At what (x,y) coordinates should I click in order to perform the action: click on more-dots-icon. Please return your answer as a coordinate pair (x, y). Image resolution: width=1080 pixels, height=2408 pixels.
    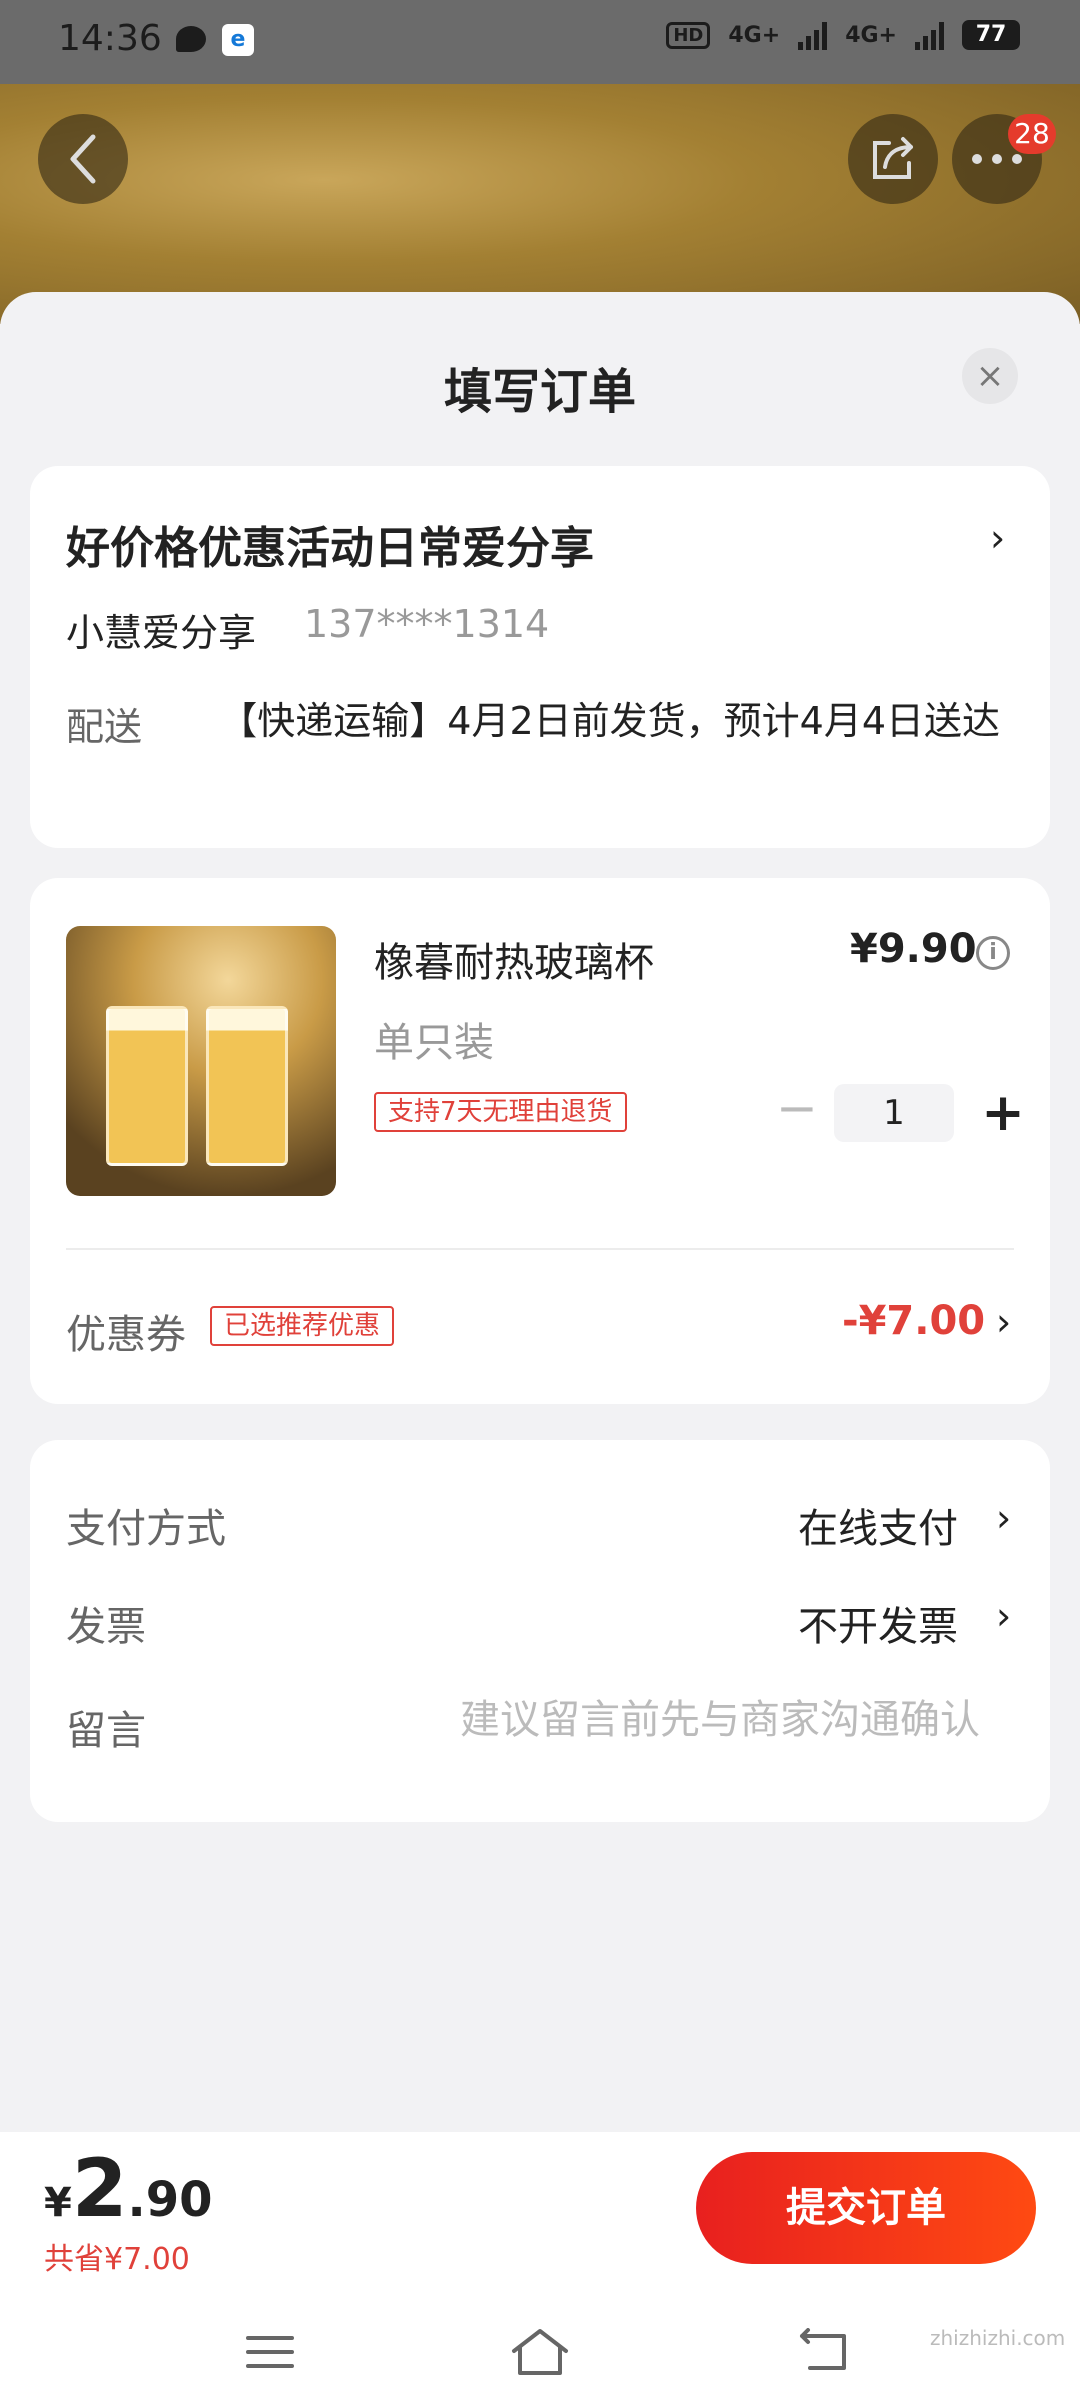
    Looking at the image, I should click on (997, 159).